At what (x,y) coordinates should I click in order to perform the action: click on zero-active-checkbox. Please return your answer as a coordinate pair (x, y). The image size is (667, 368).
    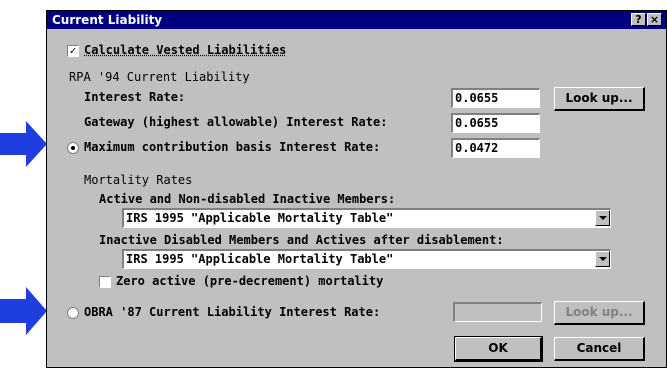
    Looking at the image, I should click on (105, 282).